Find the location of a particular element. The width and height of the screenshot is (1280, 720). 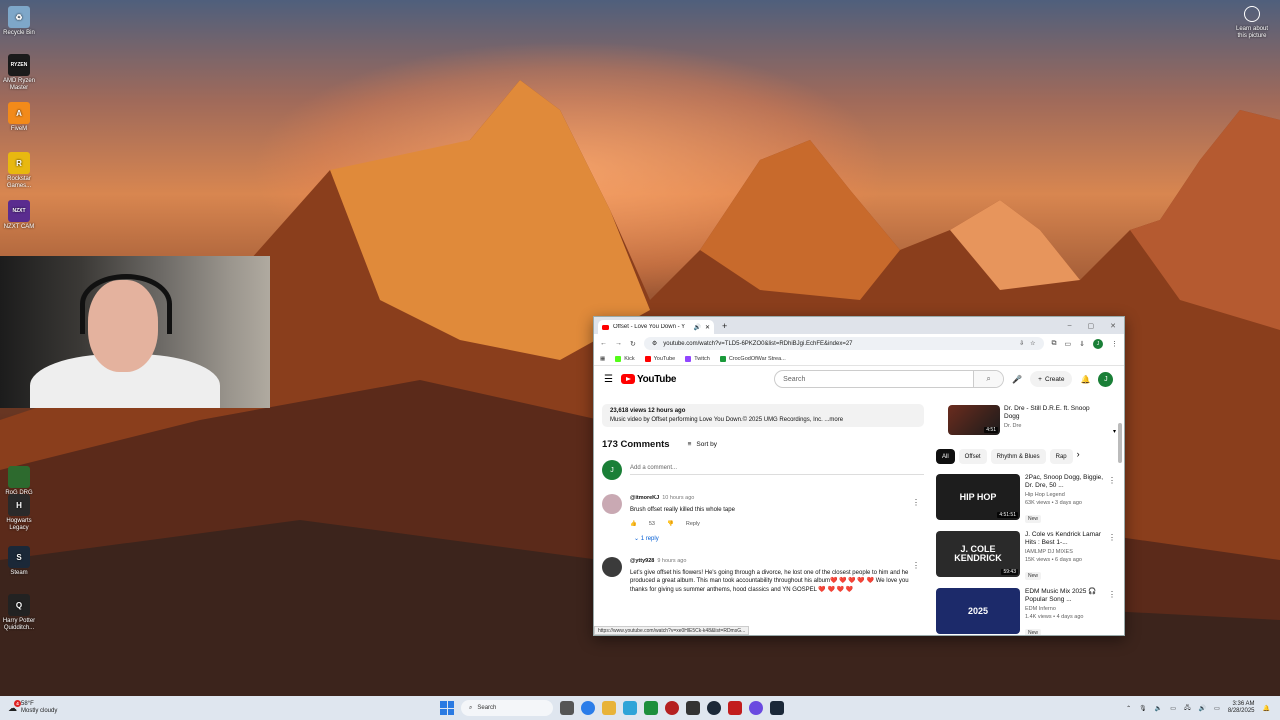

channel-name: EDM Inferno is located at coordinates (1068, 610).